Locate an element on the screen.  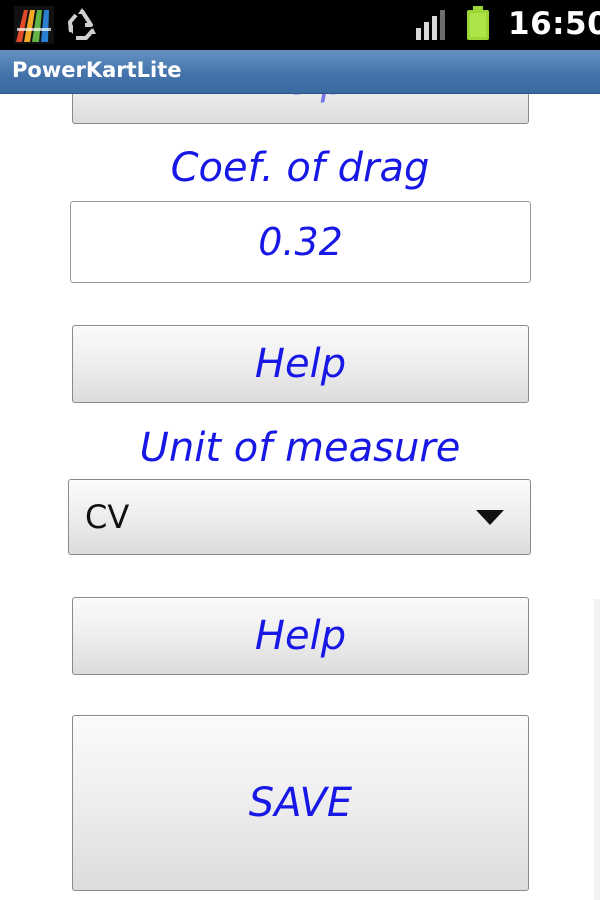
status-bar: 16:50 is located at coordinates (300, 25).